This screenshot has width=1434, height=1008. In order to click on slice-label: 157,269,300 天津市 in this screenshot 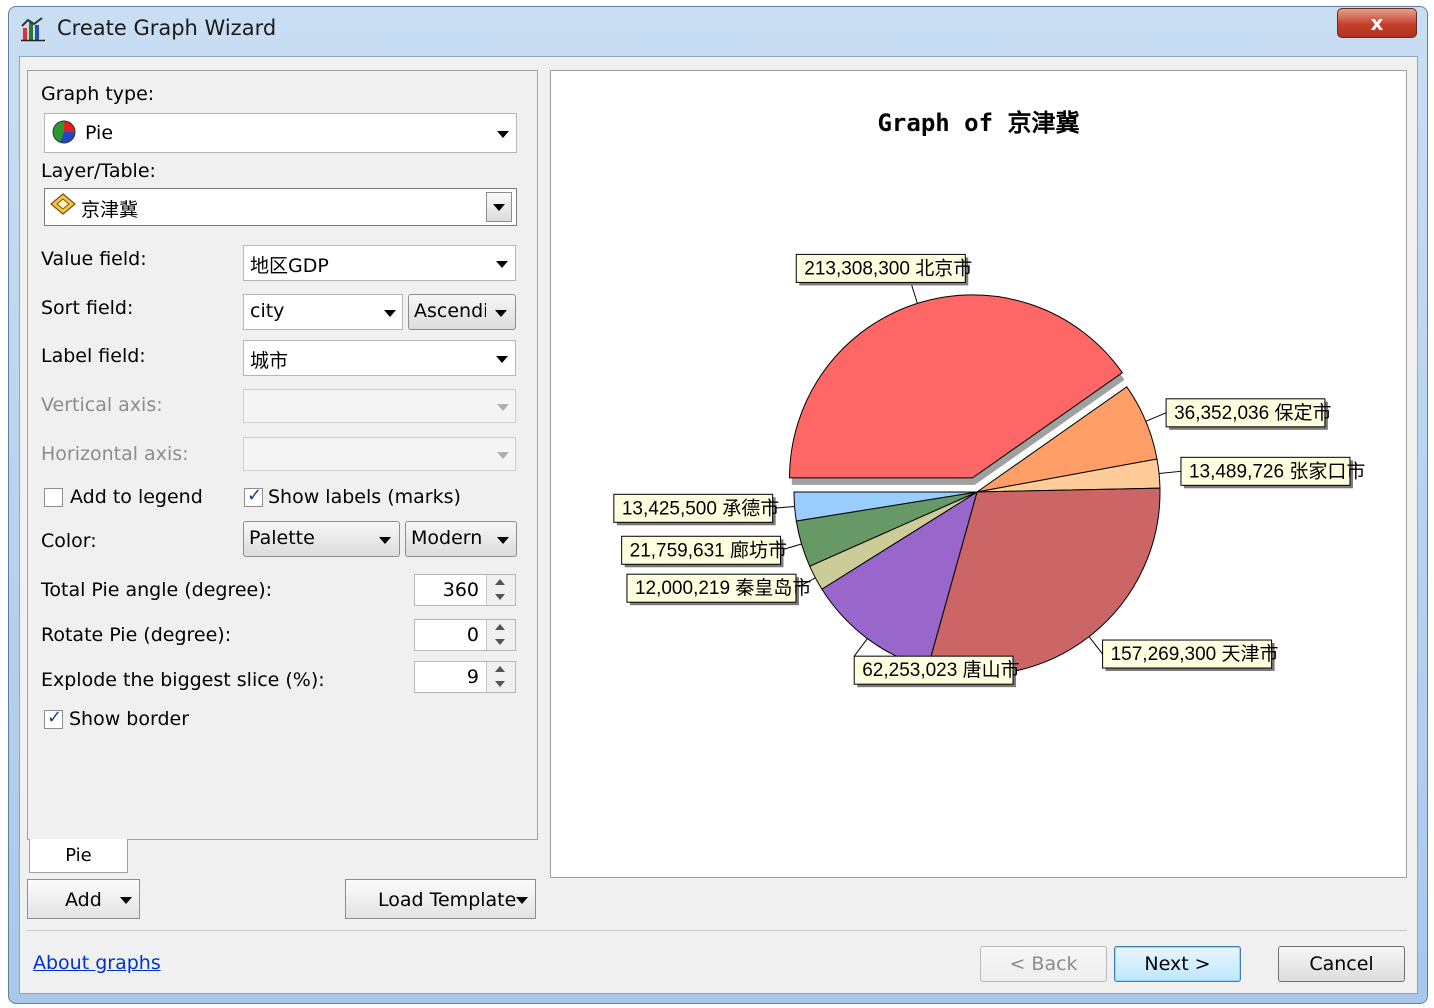, I will do `click(1195, 654)`.